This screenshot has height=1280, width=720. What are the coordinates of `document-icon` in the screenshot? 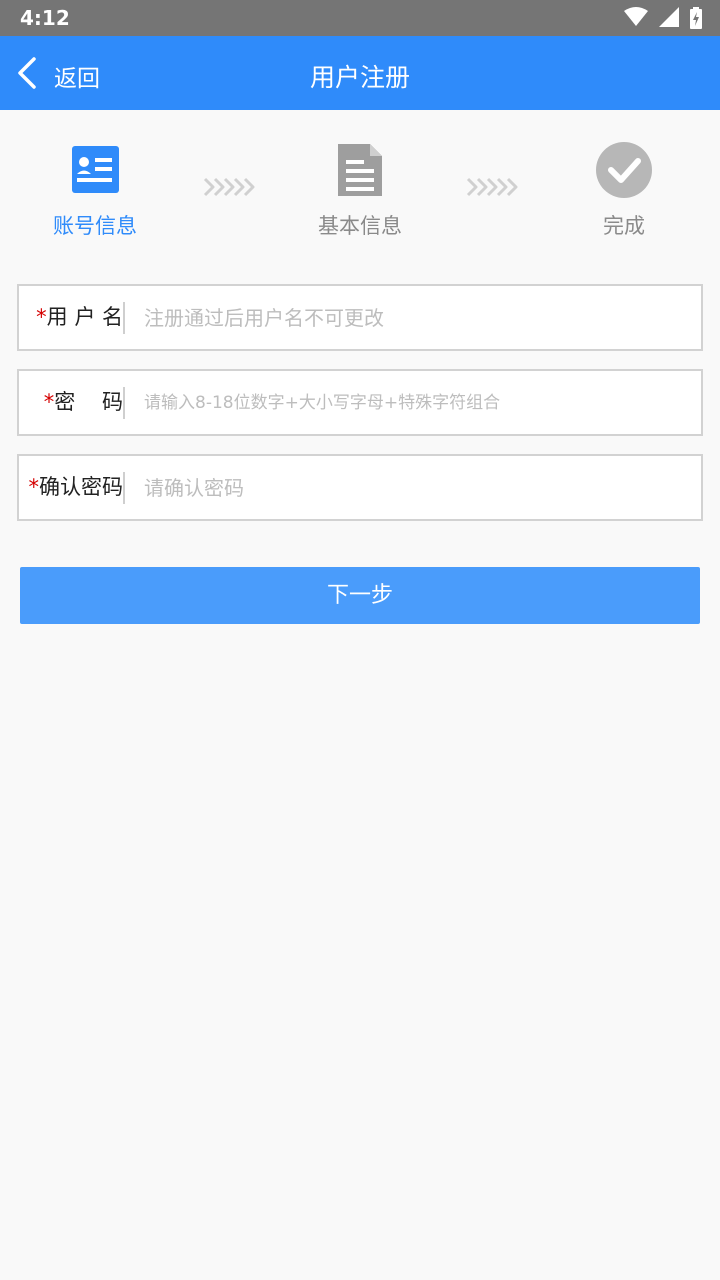 It's located at (360, 170).